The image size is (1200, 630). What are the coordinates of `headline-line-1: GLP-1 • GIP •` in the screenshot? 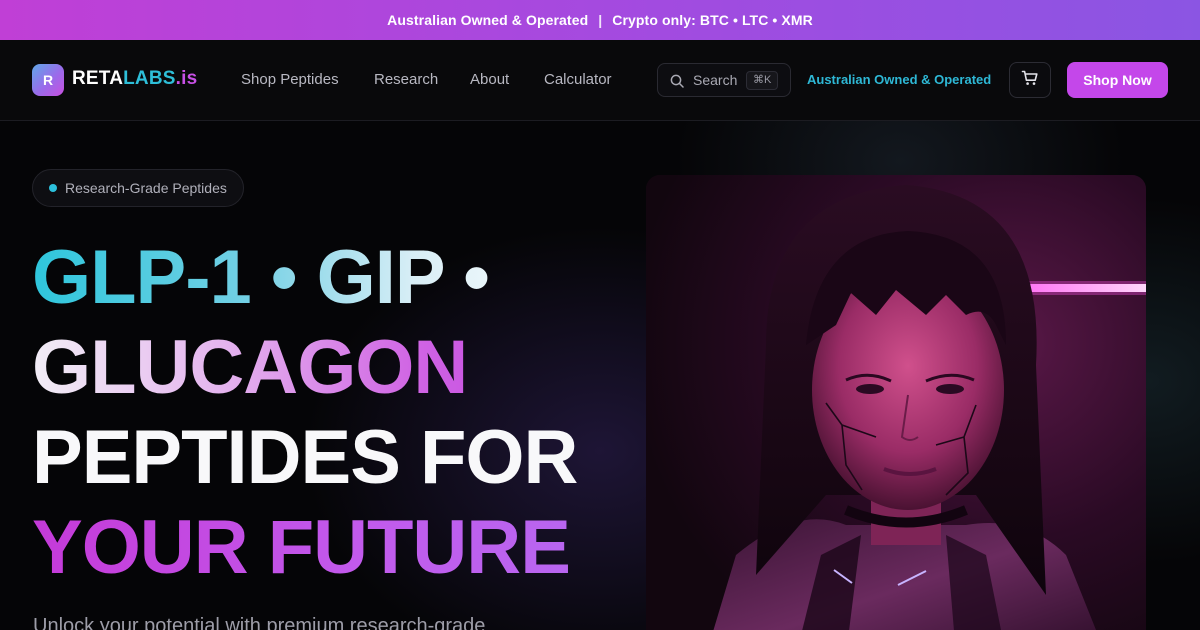 It's located at (304, 278).